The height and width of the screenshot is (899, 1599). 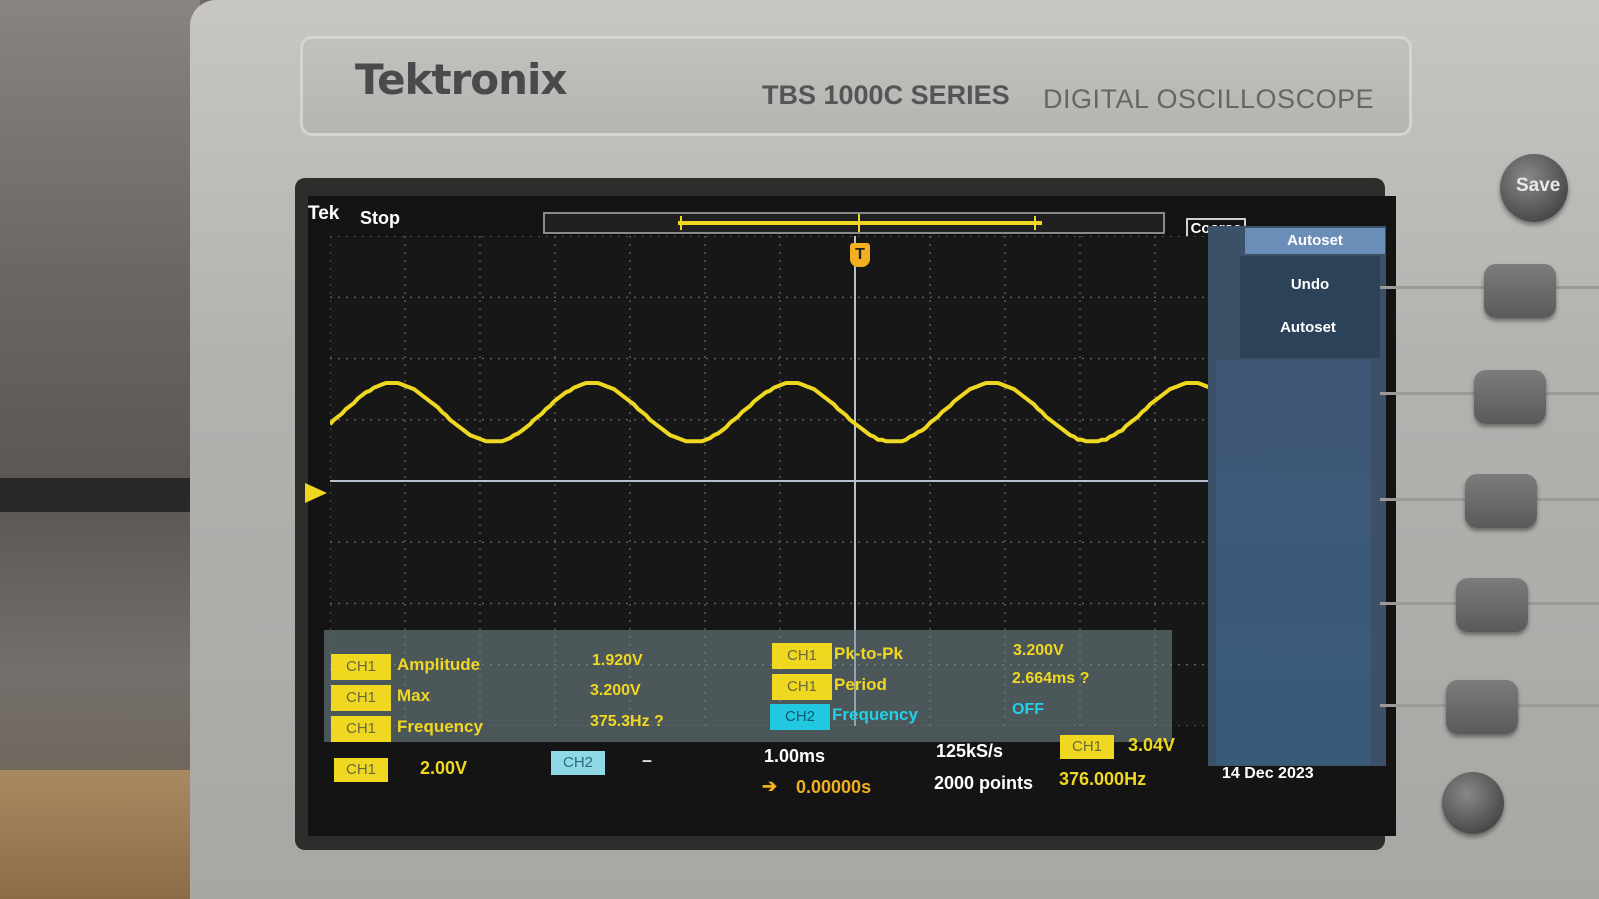 What do you see at coordinates (100, 449) in the screenshot?
I see `background-wall` at bounding box center [100, 449].